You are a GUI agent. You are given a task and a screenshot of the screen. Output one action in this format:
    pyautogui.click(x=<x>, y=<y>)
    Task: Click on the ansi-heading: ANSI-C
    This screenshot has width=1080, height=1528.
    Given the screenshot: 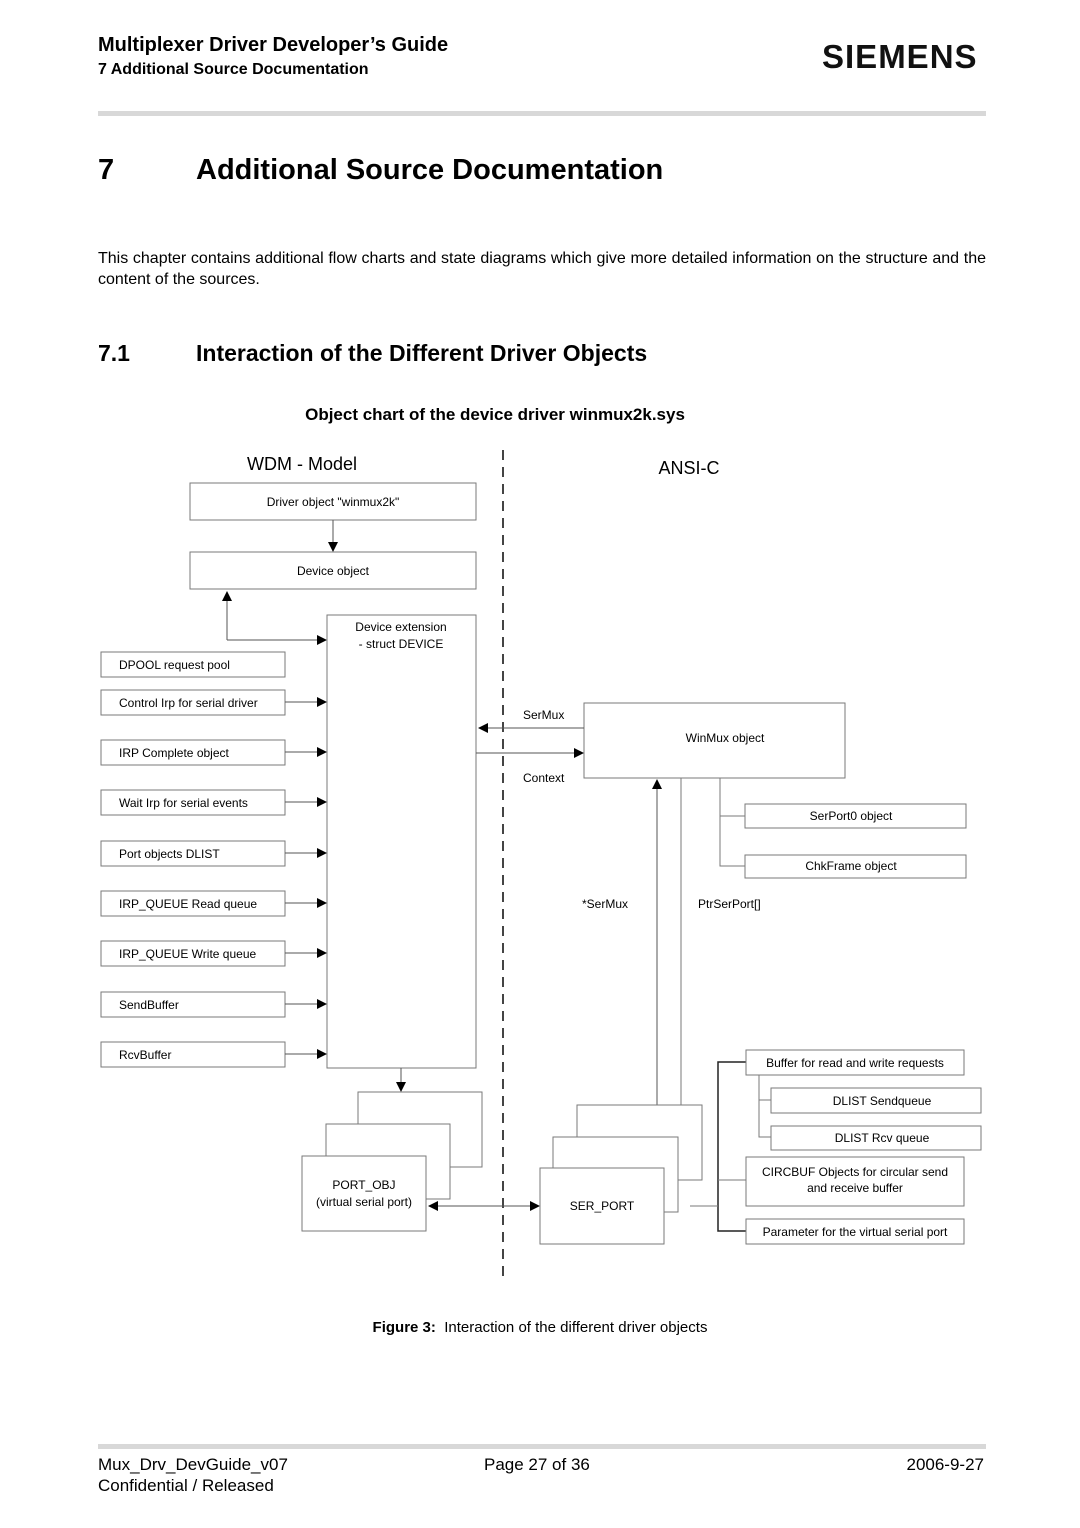 What is the action you would take?
    pyautogui.click(x=688, y=468)
    